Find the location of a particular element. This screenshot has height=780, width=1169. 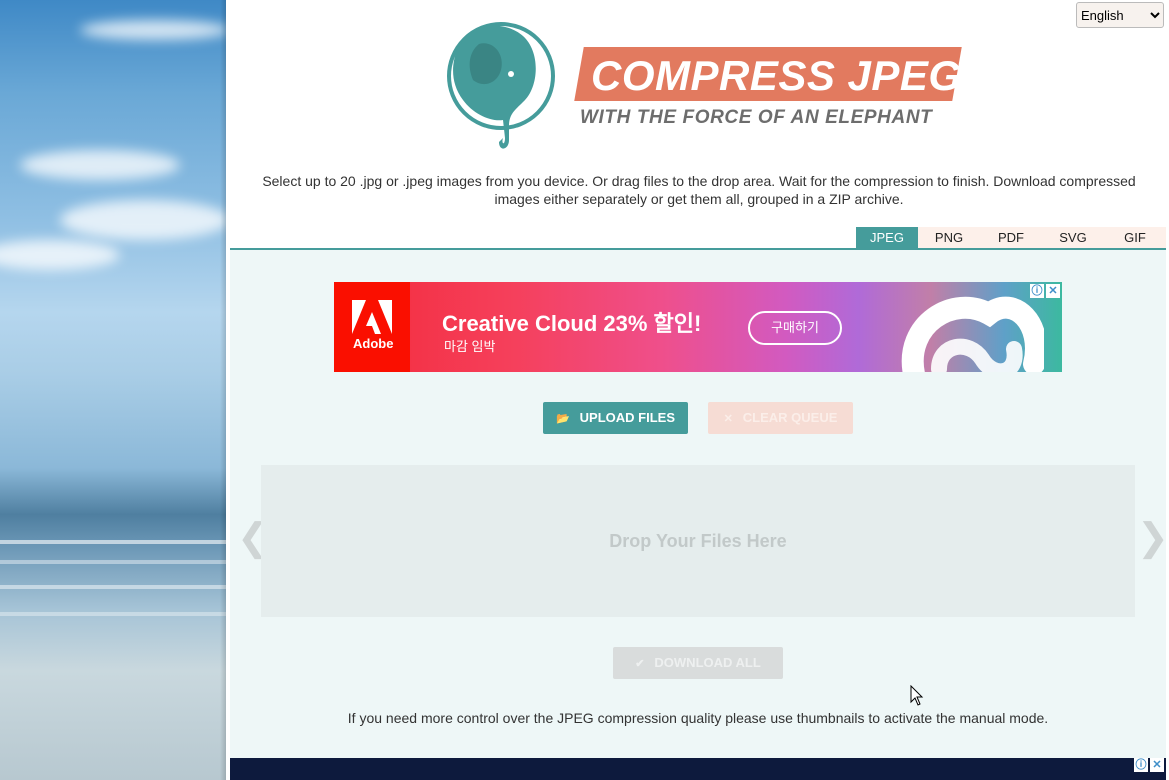

adobe-logo: Adobe is located at coordinates (372, 327).